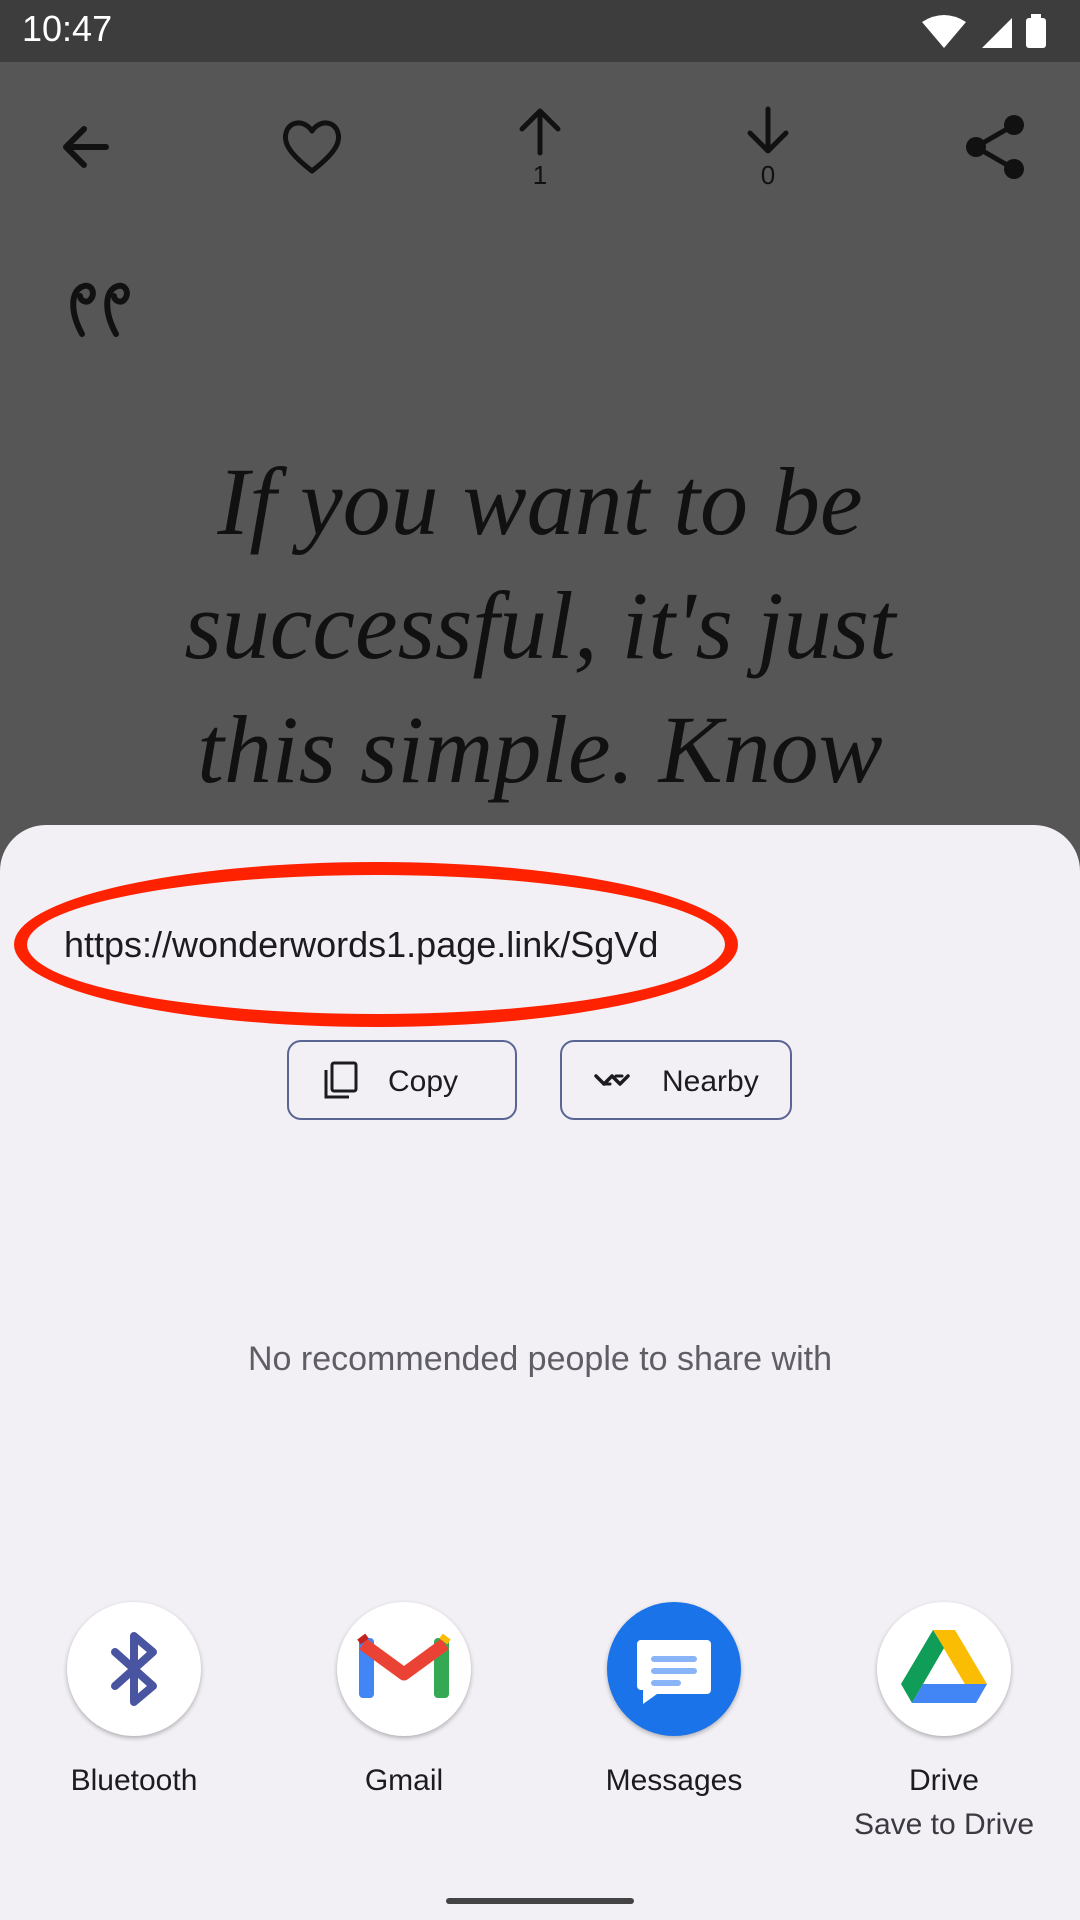  I want to click on copy-button: Copy, so click(402, 1080).